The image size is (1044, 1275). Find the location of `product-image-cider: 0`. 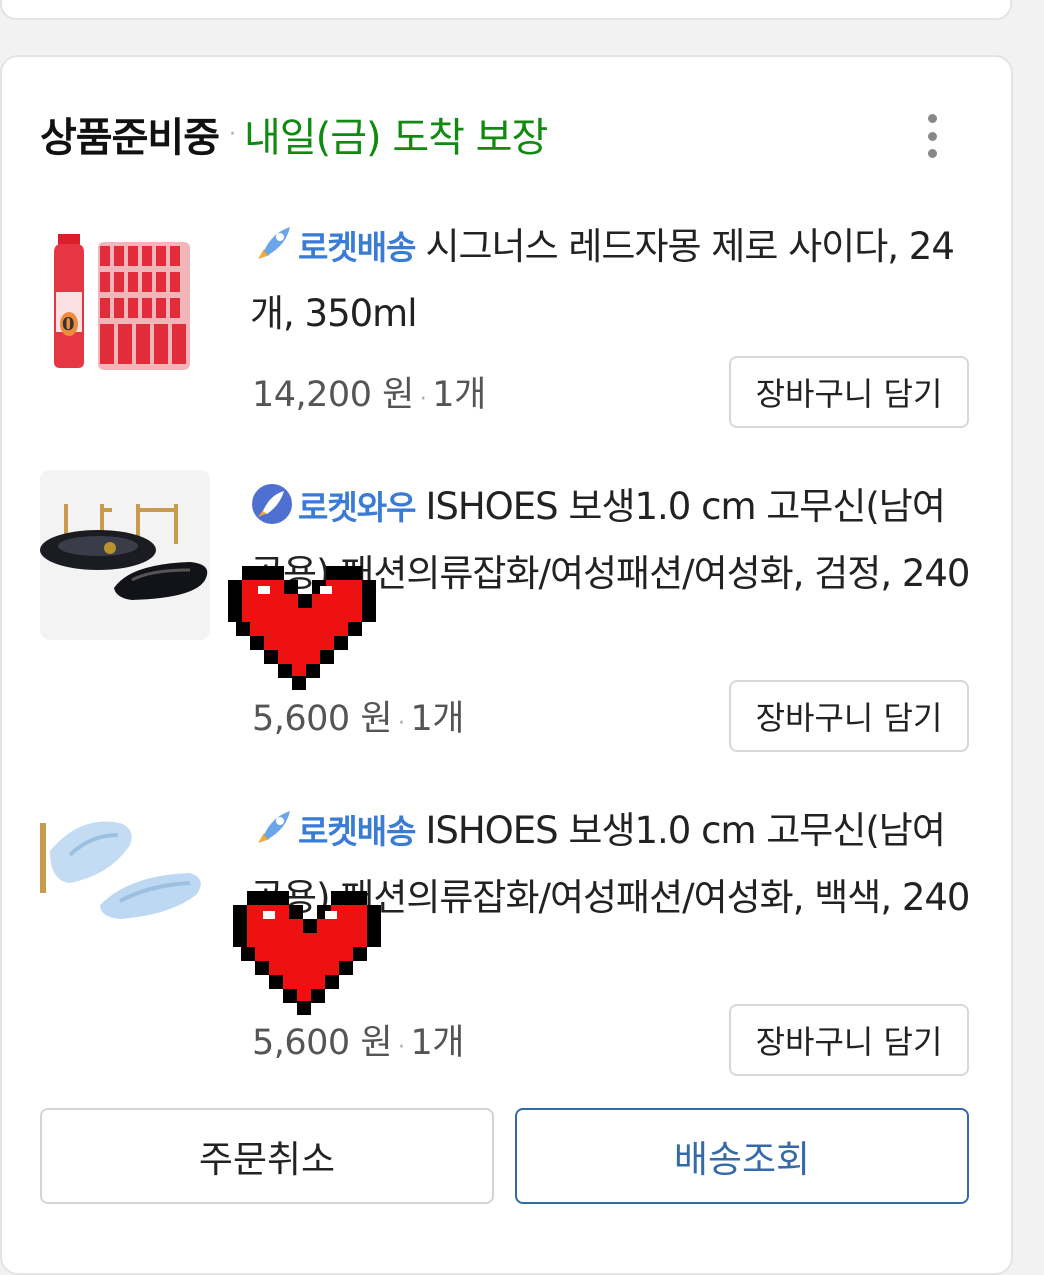

product-image-cider: 0 is located at coordinates (125, 297).